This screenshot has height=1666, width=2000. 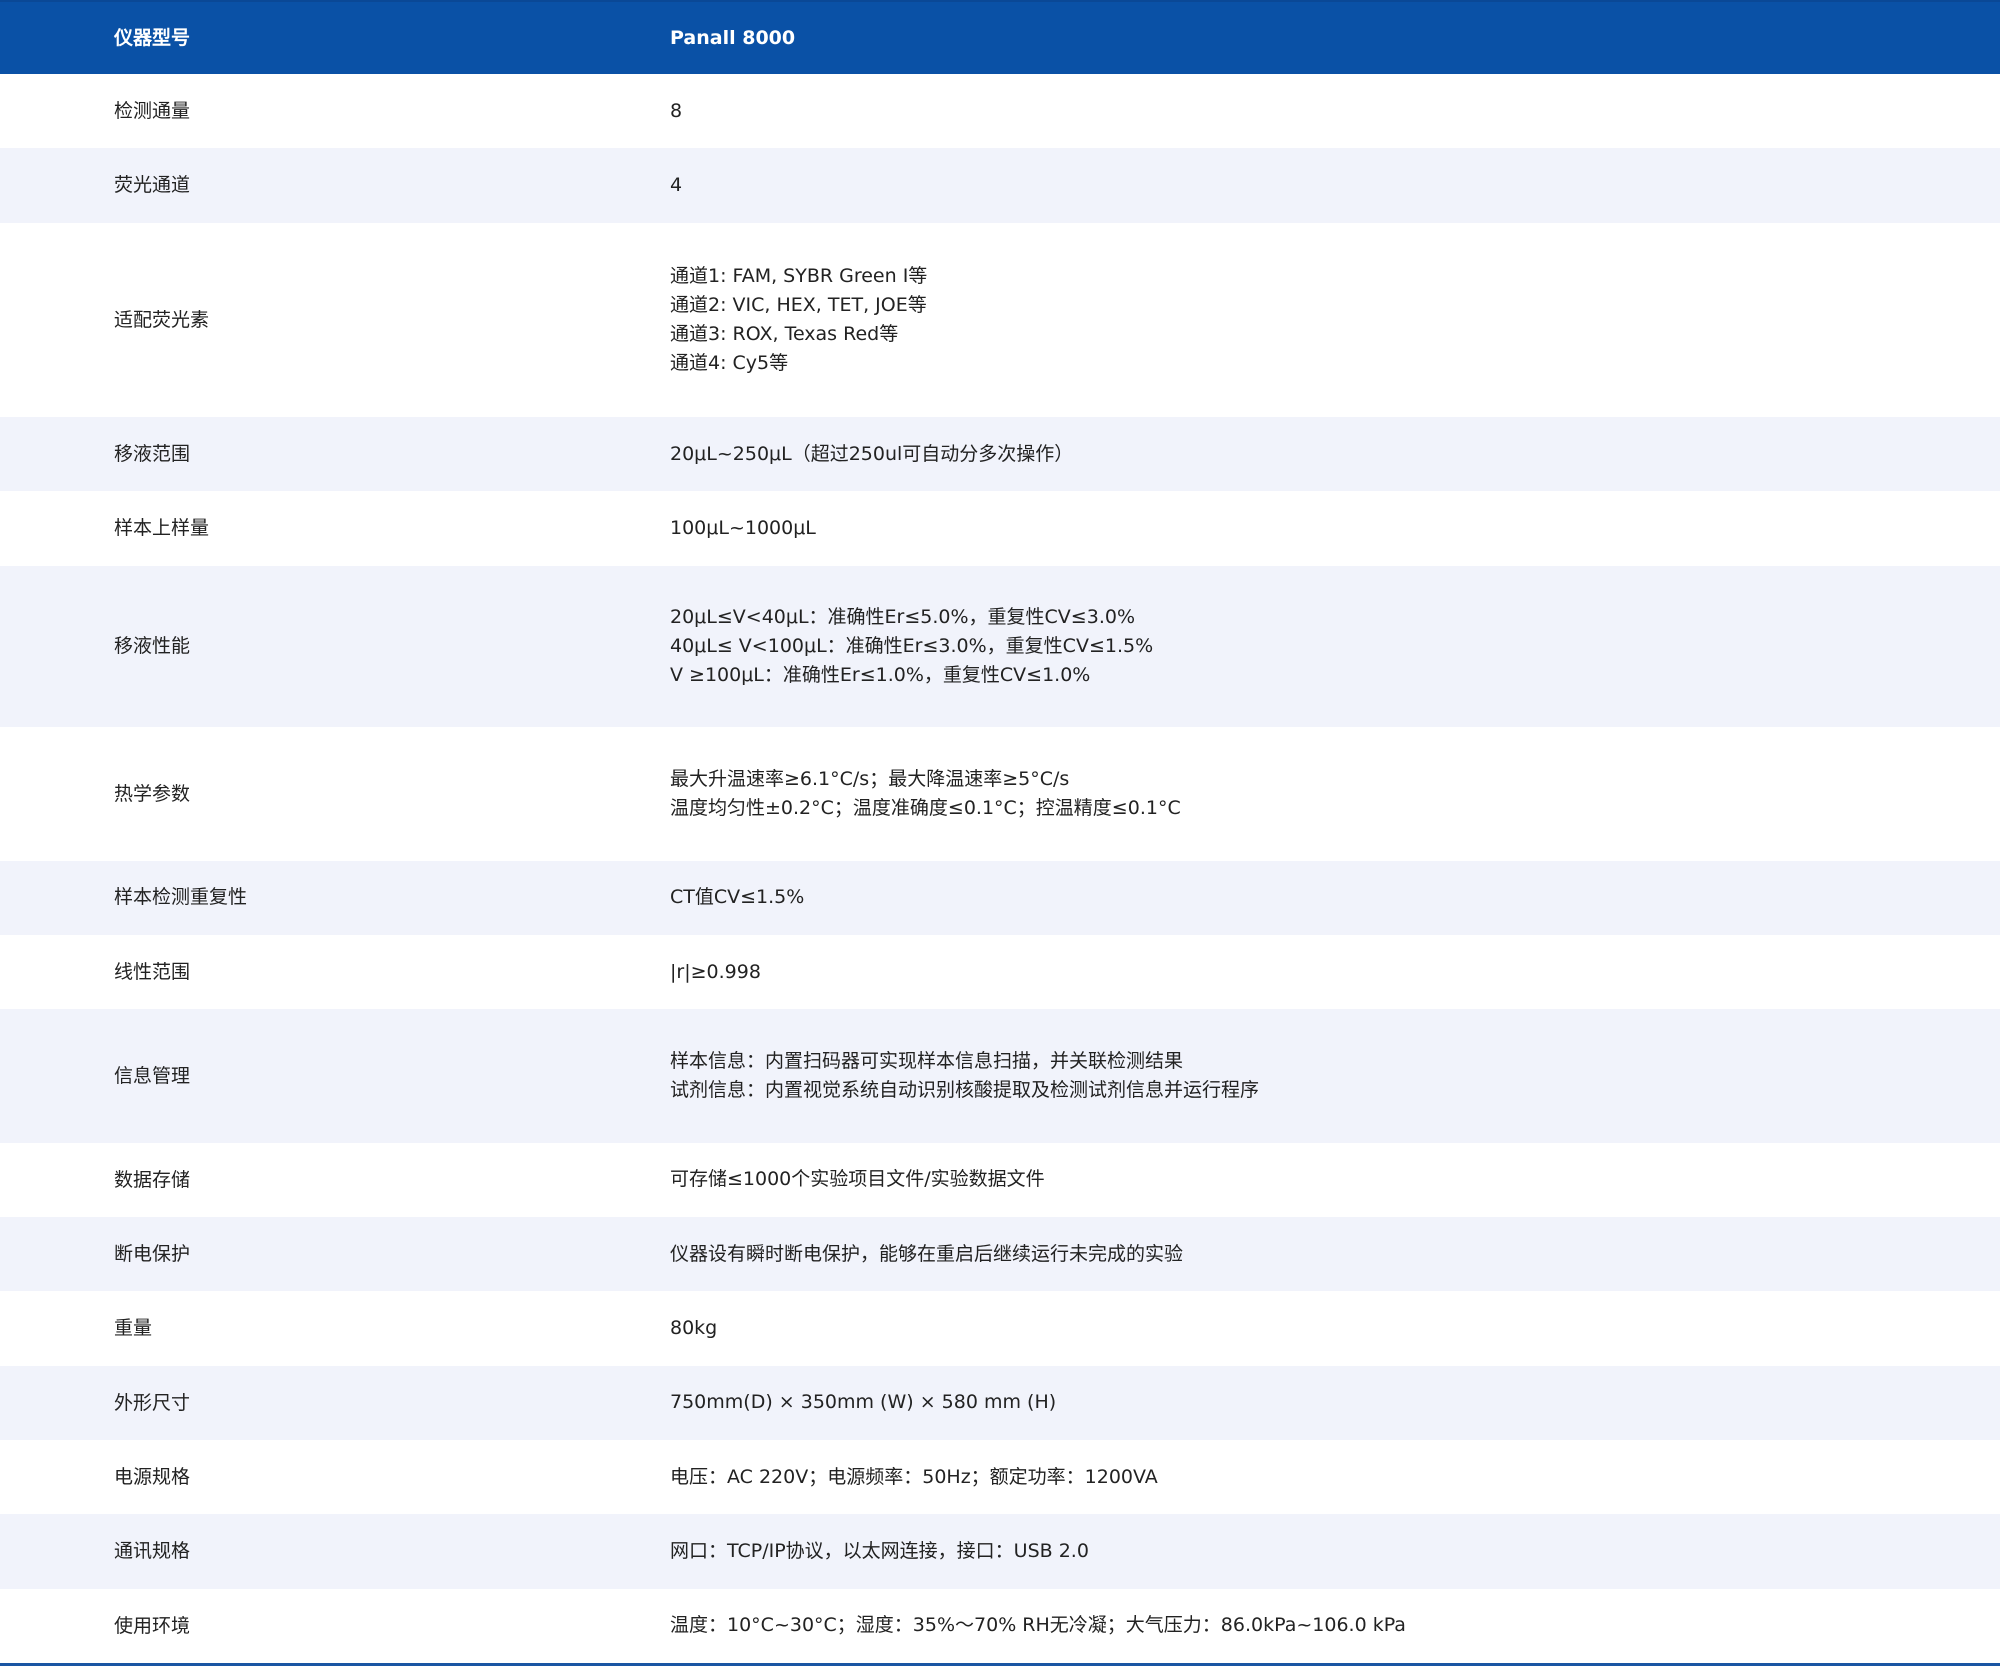 I want to click on row-value: 20μL~250μL（超过250ul可自动分多次操作）, so click(x=1335, y=454).